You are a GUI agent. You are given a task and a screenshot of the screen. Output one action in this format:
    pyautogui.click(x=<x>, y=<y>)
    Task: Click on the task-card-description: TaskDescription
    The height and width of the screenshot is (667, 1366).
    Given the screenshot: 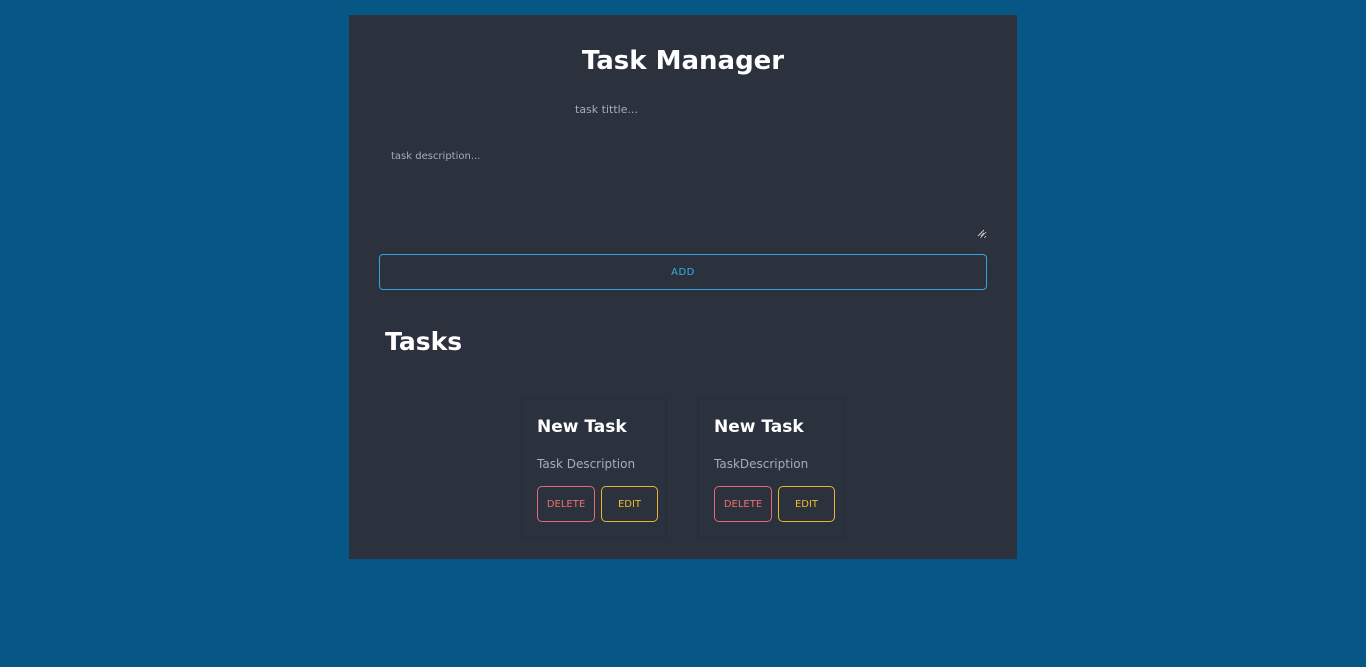 What is the action you would take?
    pyautogui.click(x=761, y=464)
    